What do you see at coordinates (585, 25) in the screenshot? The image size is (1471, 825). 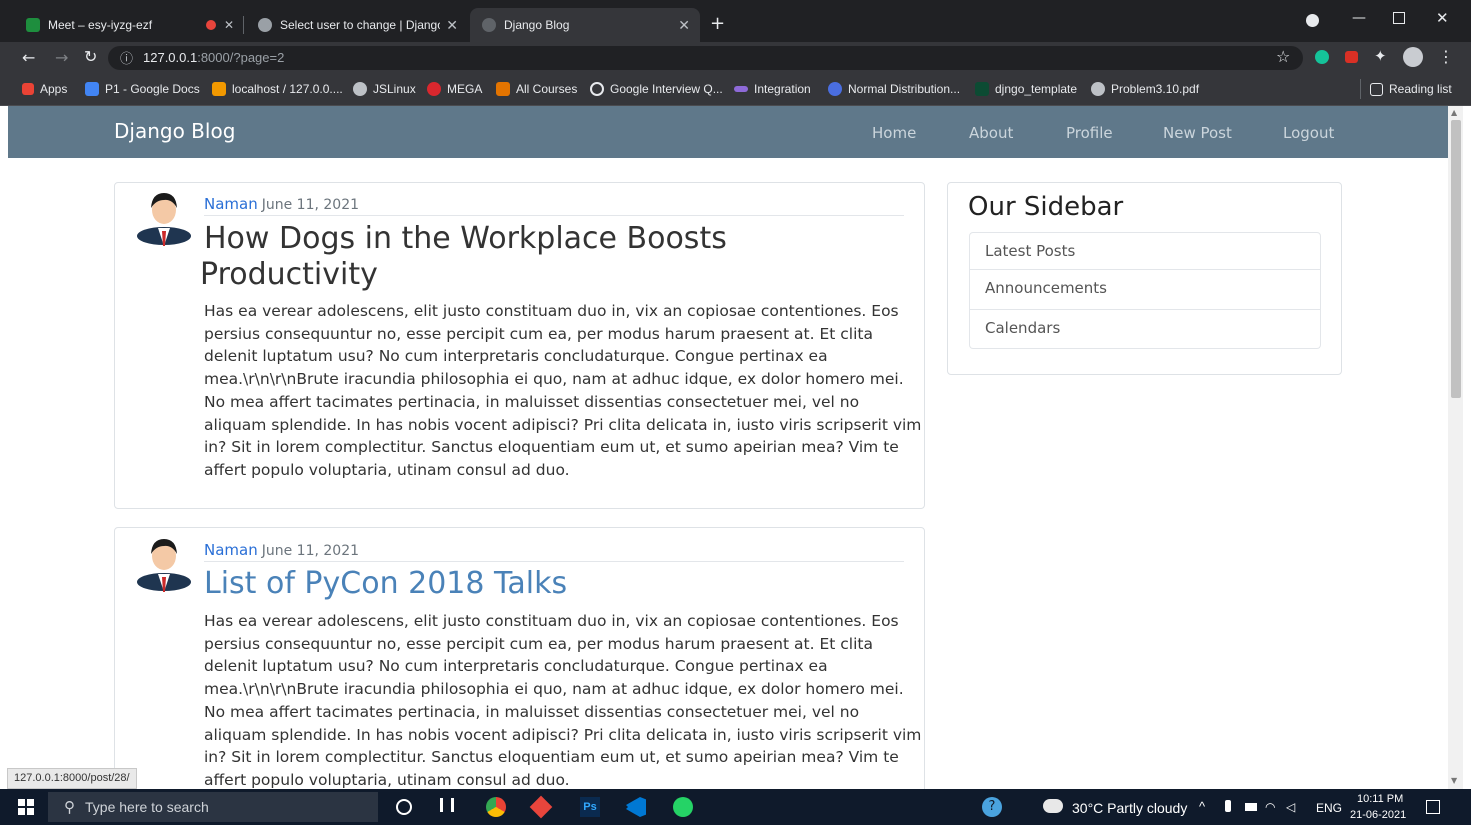 I see `tab-django-blog: Django Blog ✕` at bounding box center [585, 25].